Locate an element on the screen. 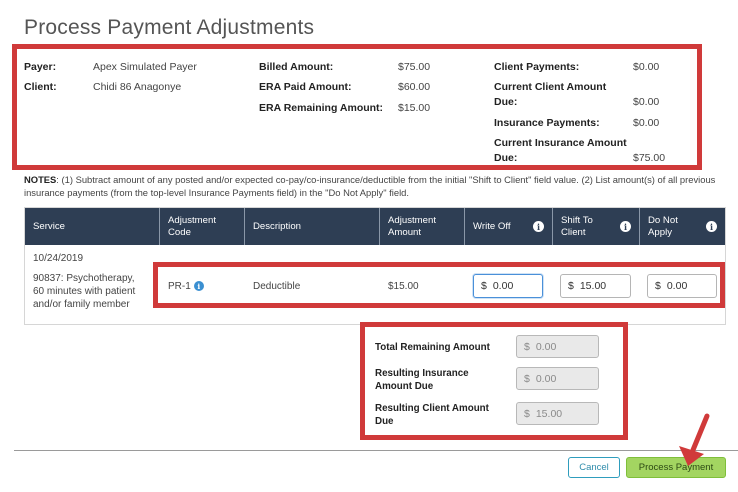 Image resolution: width=738 pixels, height=492 pixels. adjustment-code-value: PR-1 is located at coordinates (179, 286).